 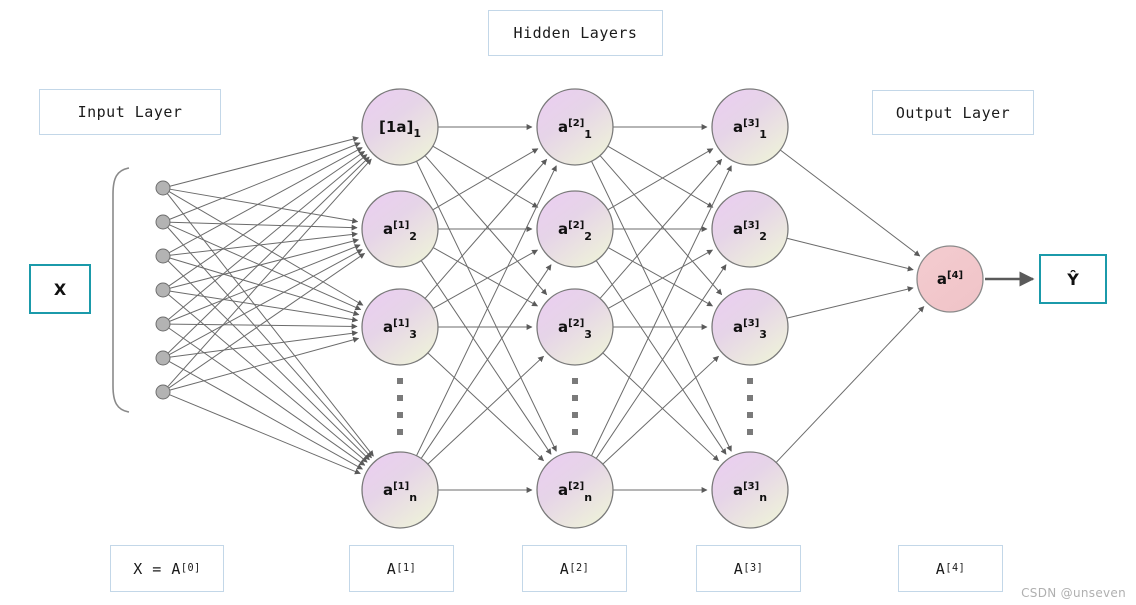 What do you see at coordinates (750, 327) in the screenshot?
I see `hidden-node-3-3: a[3]3` at bounding box center [750, 327].